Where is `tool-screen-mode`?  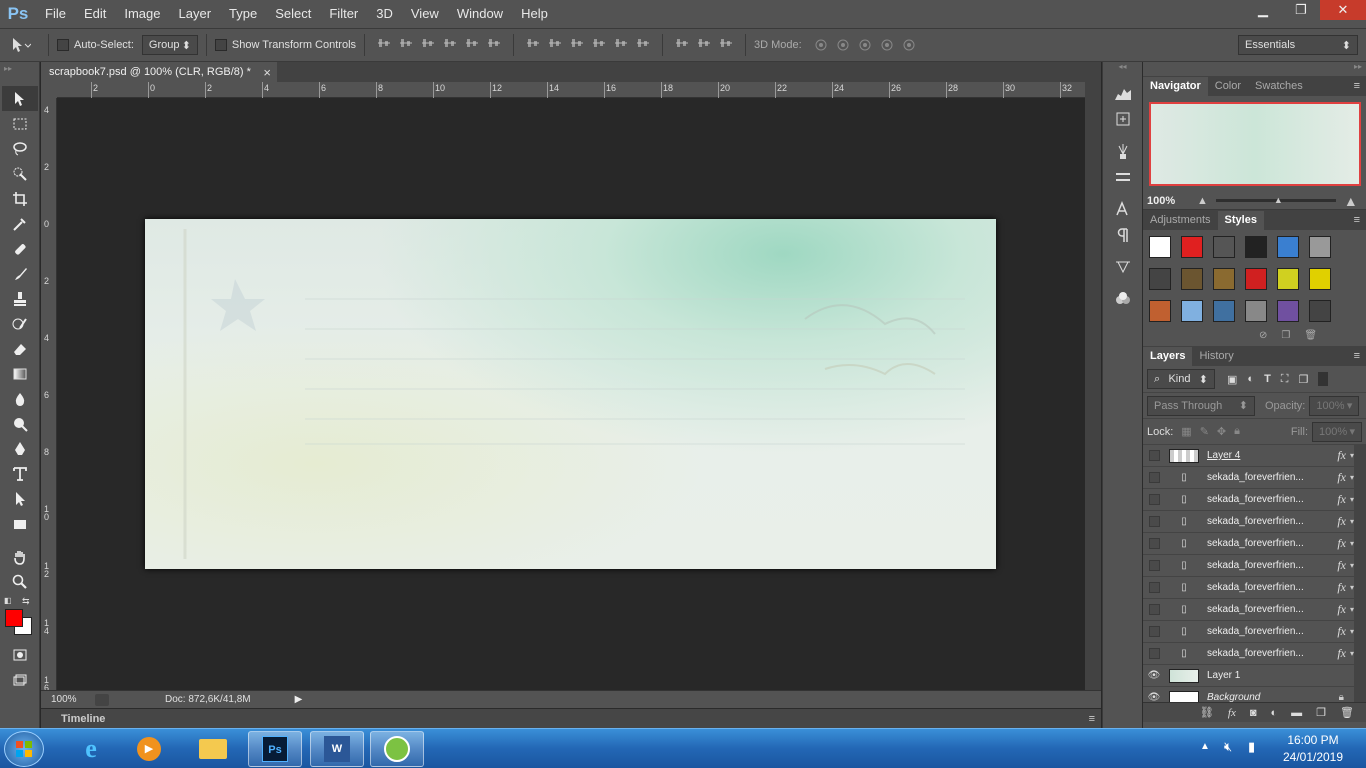
tool-screen-mode is located at coordinates (20, 679).